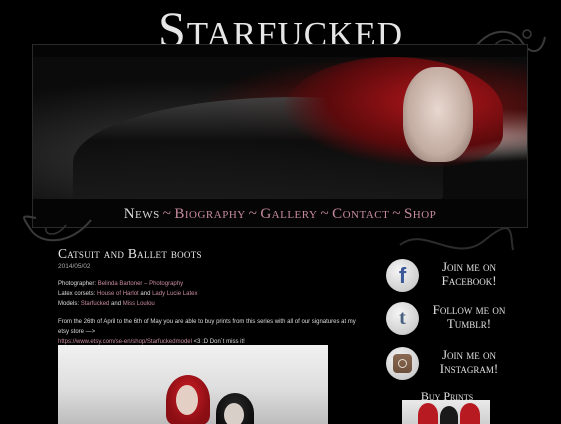 The width and height of the screenshot is (561, 424). Describe the element at coordinates (95, 304) in the screenshot. I see `starfucked-link: Starfucked` at that location.